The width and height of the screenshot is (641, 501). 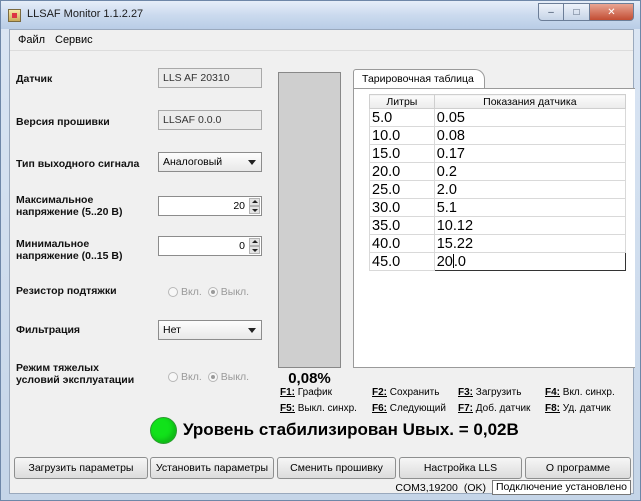 I want to click on filter-value: Нет, so click(x=172, y=330).